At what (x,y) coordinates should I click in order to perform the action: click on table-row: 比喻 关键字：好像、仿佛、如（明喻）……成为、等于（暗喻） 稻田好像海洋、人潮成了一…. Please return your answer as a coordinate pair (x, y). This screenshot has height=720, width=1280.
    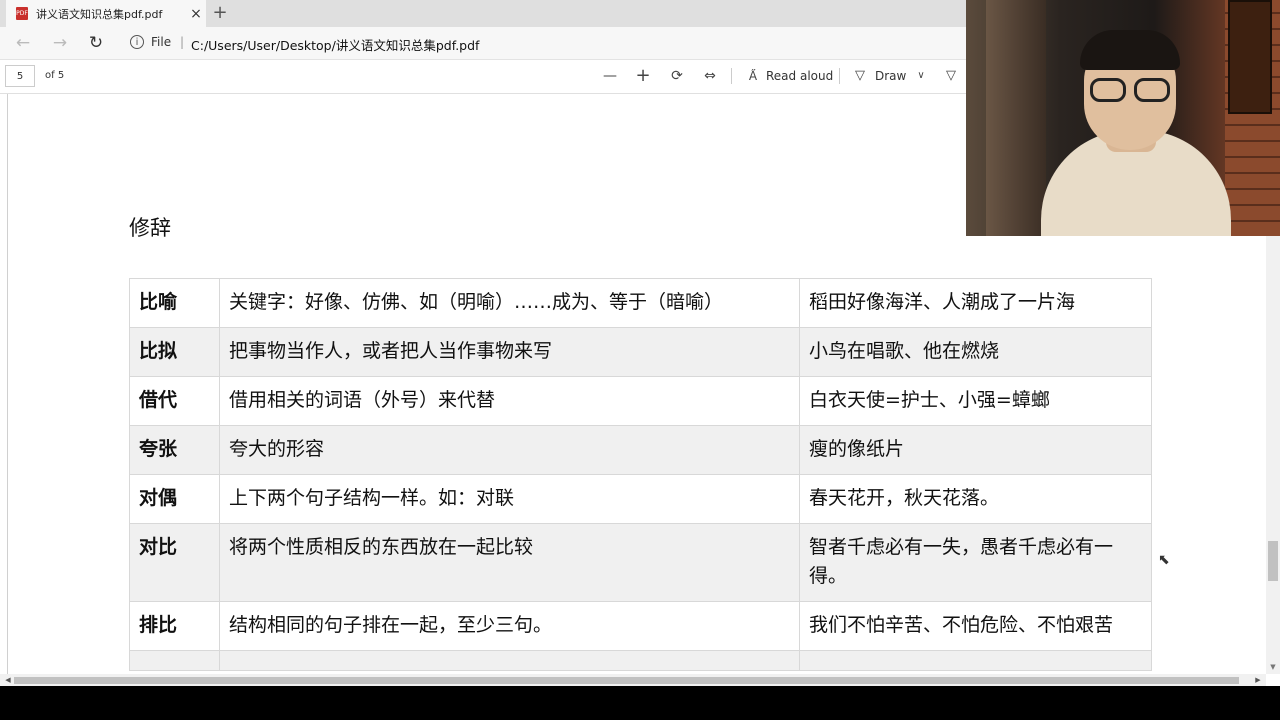
    Looking at the image, I should click on (640, 303).